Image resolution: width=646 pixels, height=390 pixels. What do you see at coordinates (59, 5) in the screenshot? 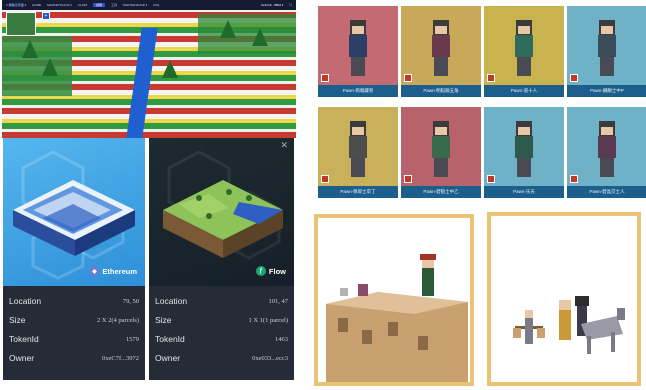
I see `nav-item: MARKETPLACE ▾` at bounding box center [59, 5].